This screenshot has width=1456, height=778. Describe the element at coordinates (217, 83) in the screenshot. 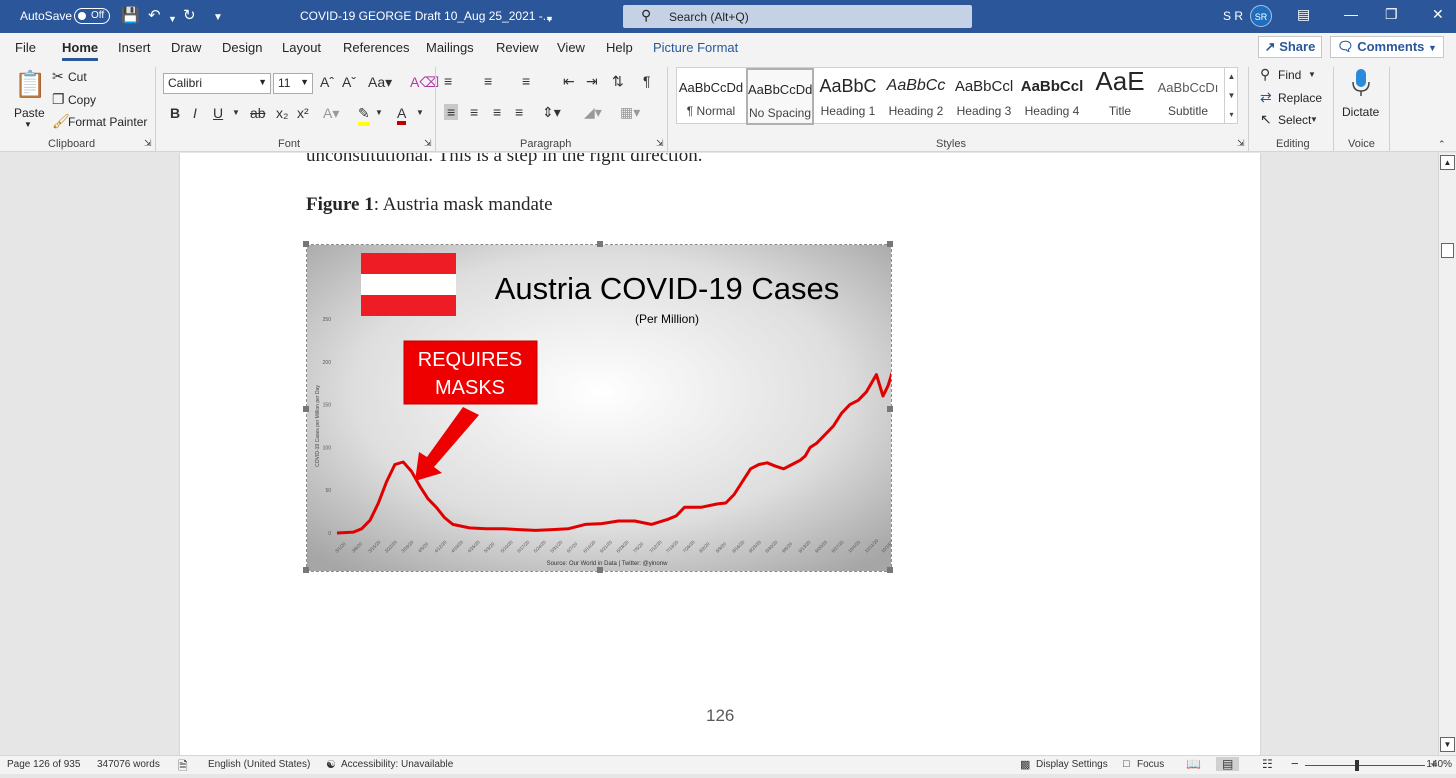

I see `font-family-select: Calibri ▼` at that location.